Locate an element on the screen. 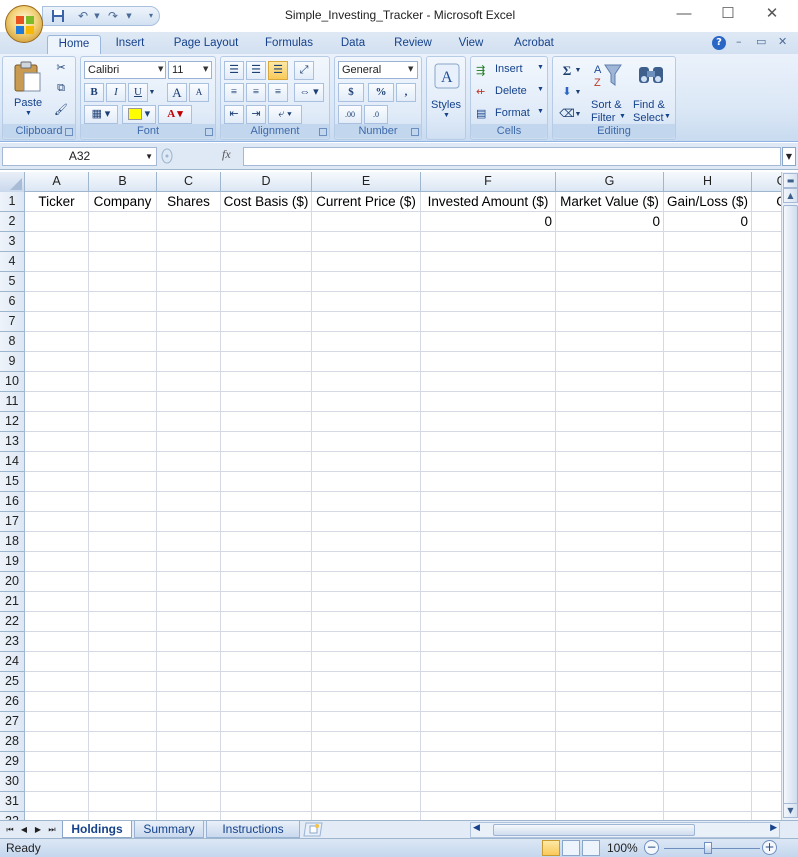 This screenshot has width=798, height=857. tab-data: Data is located at coordinates (353, 44).